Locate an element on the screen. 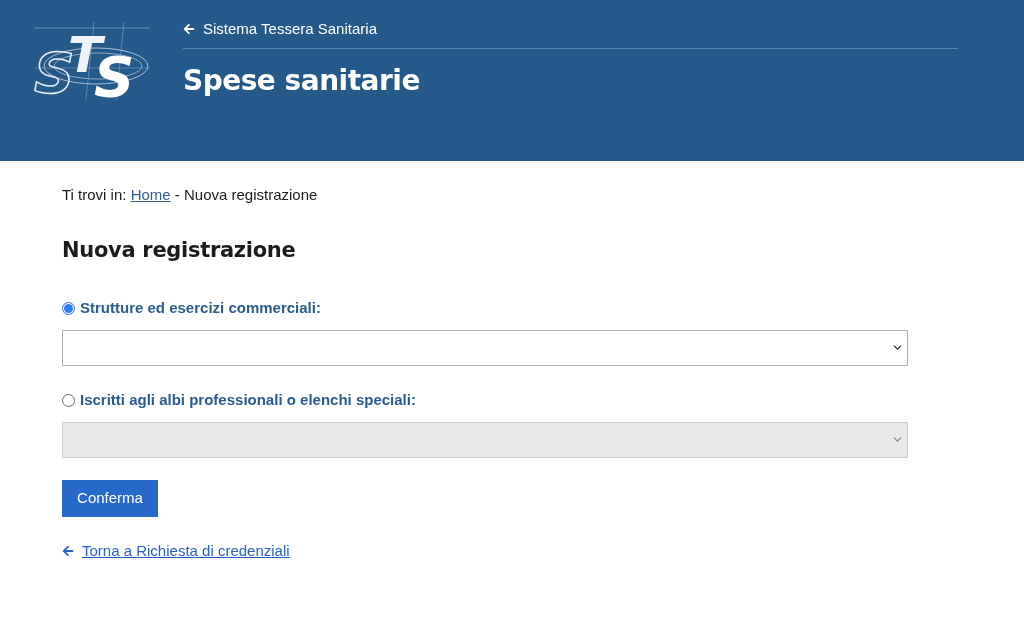 The height and width of the screenshot is (640, 1024). back-link: Torna a Richiesta di credenziali is located at coordinates (176, 551).